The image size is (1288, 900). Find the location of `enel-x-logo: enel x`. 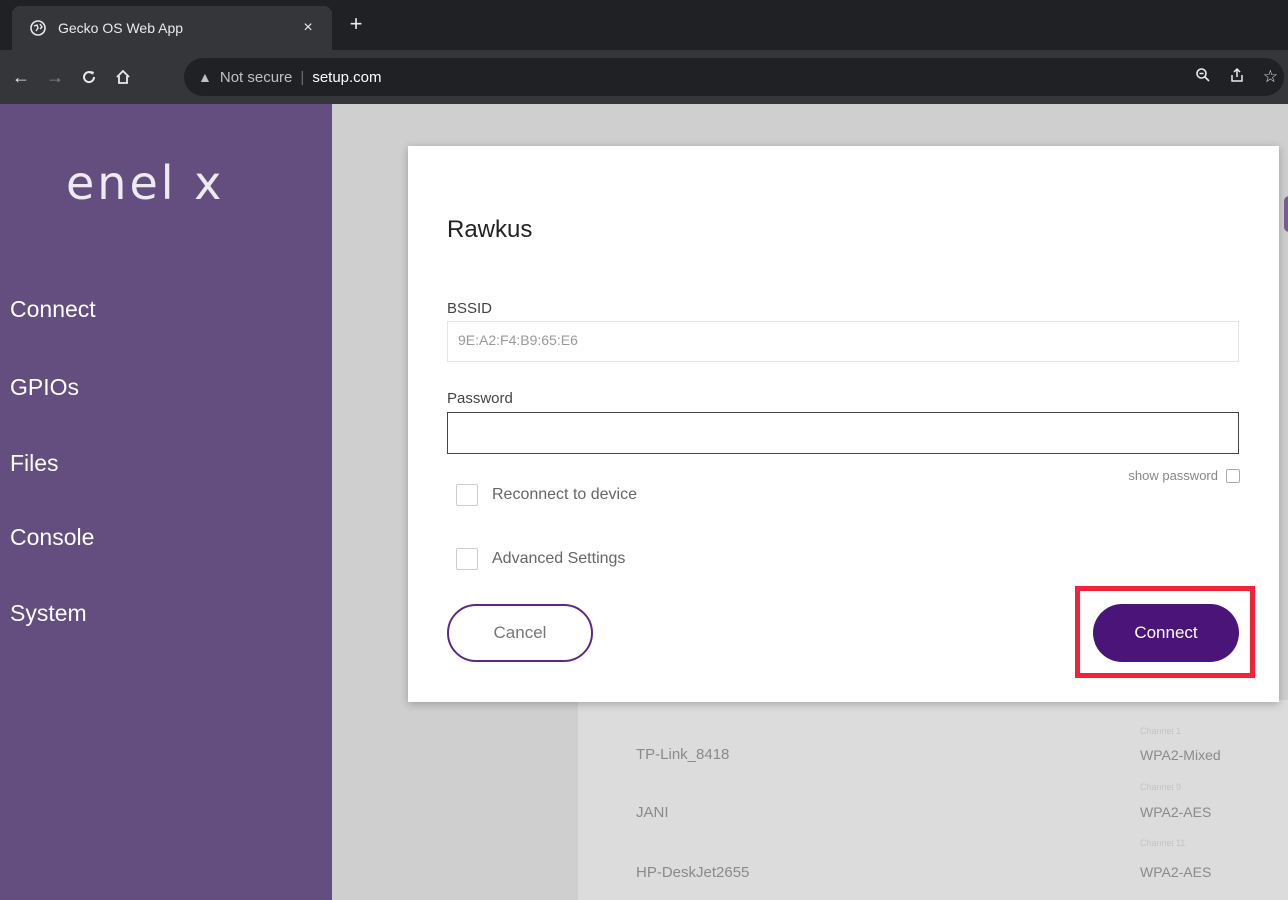

enel-x-logo: enel x is located at coordinates (145, 183).